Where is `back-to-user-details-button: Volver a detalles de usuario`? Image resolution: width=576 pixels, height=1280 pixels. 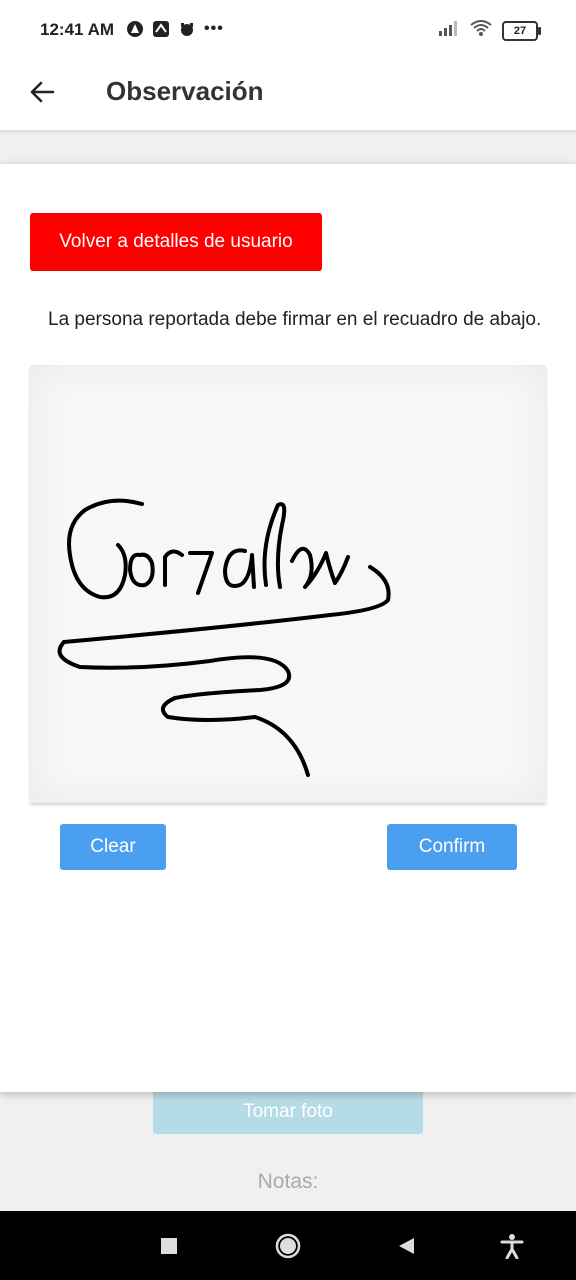 back-to-user-details-button: Volver a detalles de usuario is located at coordinates (176, 242).